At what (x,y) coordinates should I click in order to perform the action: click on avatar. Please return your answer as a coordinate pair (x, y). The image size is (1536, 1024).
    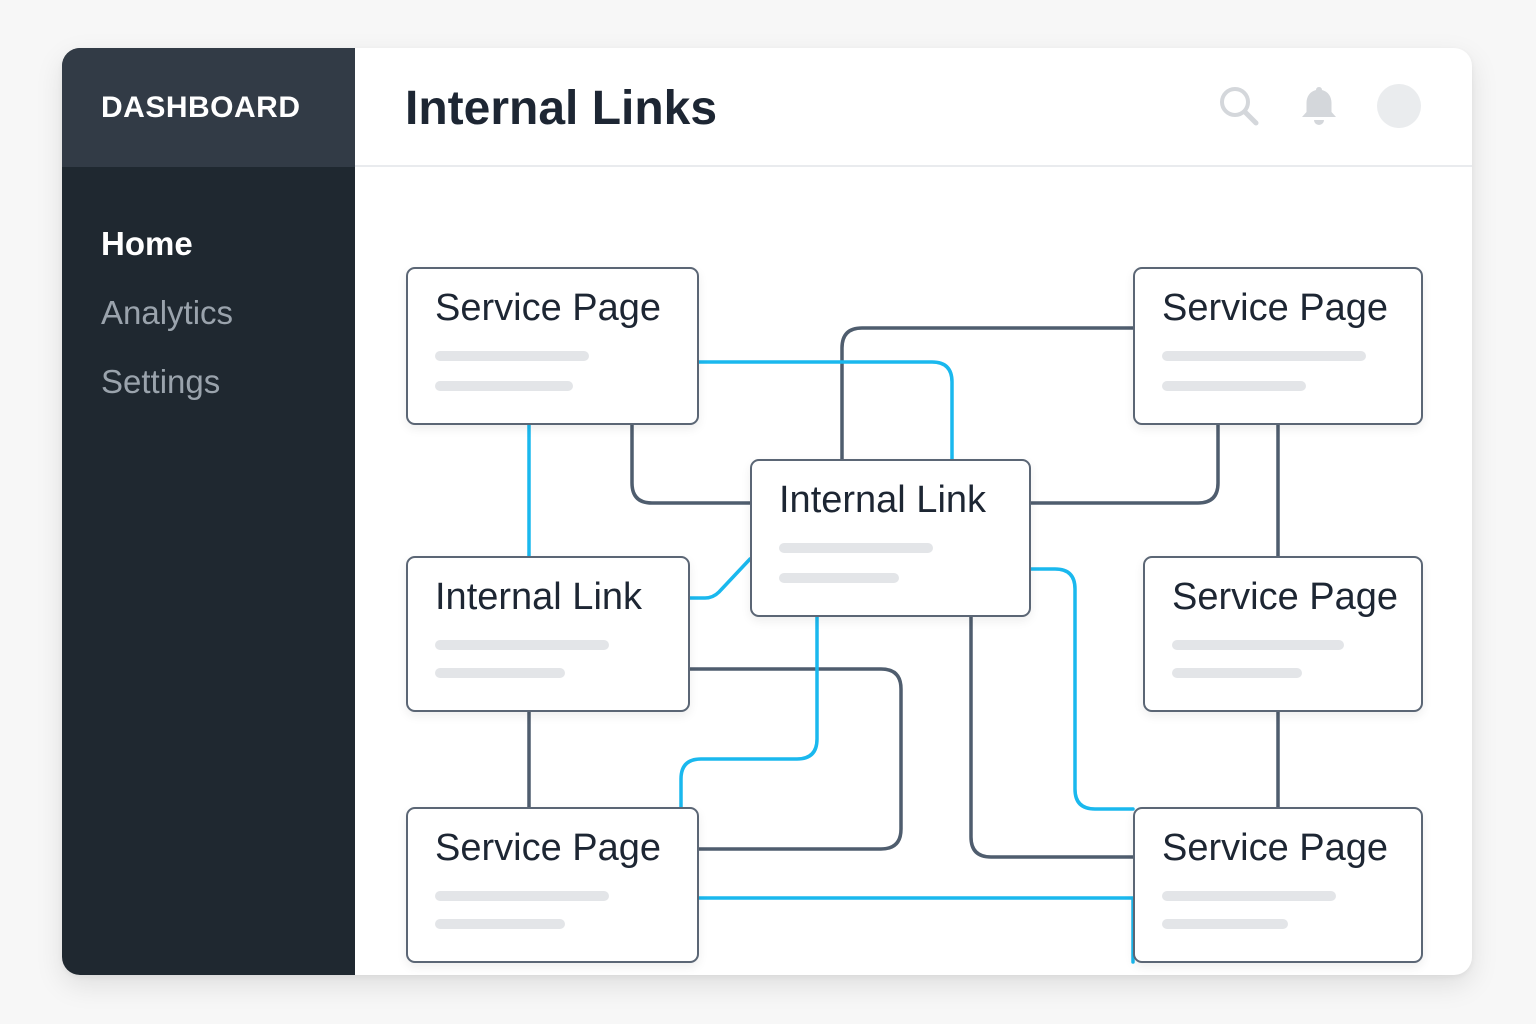
    Looking at the image, I should click on (1399, 106).